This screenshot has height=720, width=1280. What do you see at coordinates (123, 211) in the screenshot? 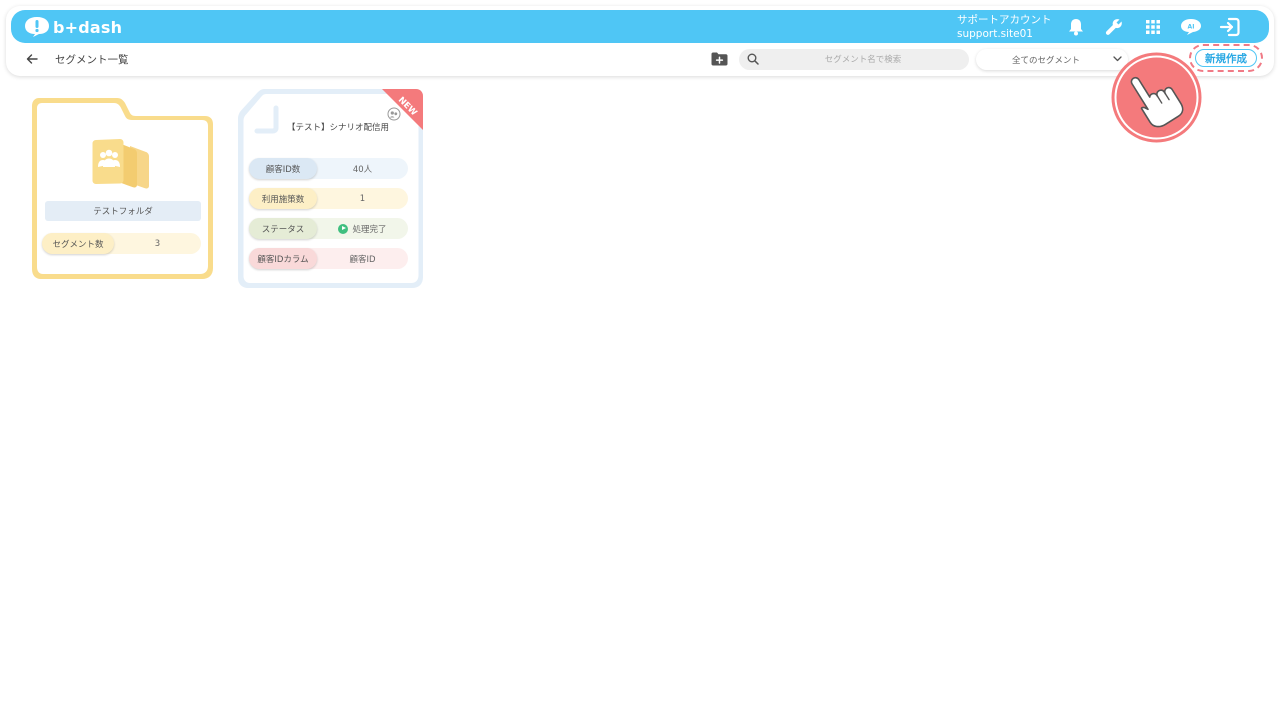
I see `folder-name: テストフォルダ` at bounding box center [123, 211].